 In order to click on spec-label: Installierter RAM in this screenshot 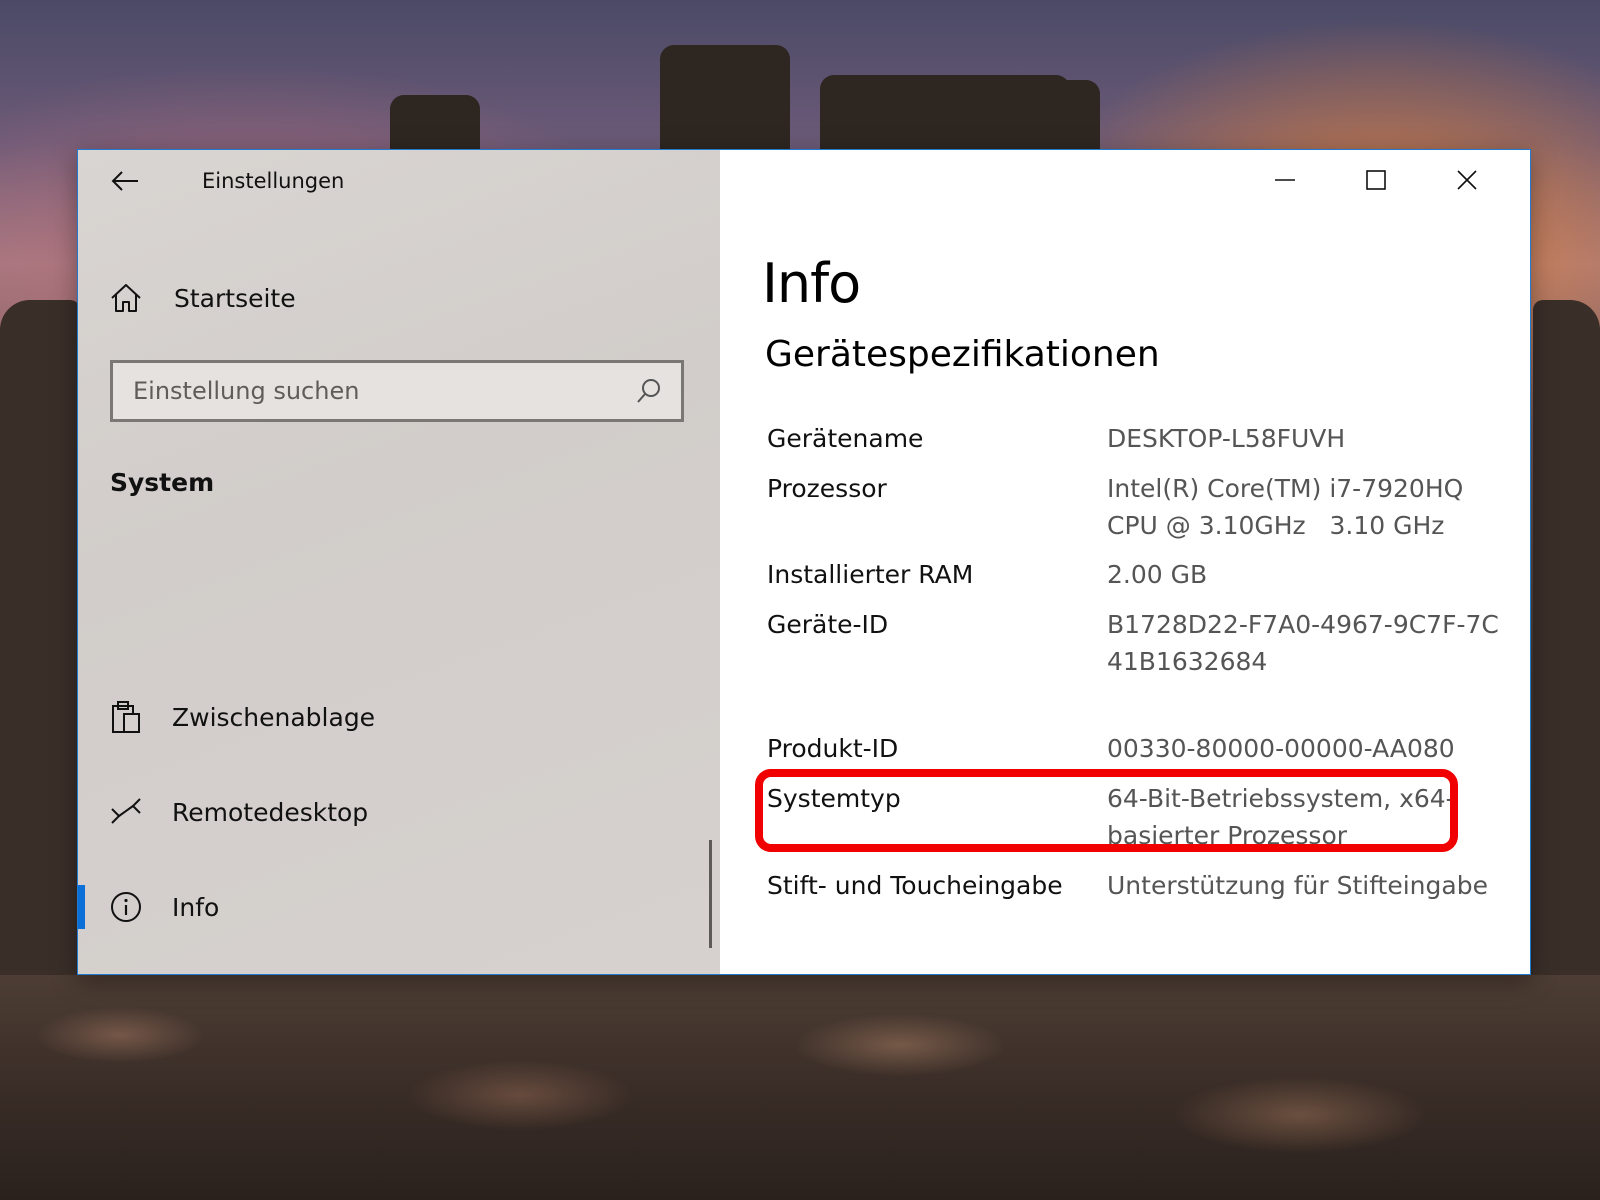, I will do `click(870, 574)`.